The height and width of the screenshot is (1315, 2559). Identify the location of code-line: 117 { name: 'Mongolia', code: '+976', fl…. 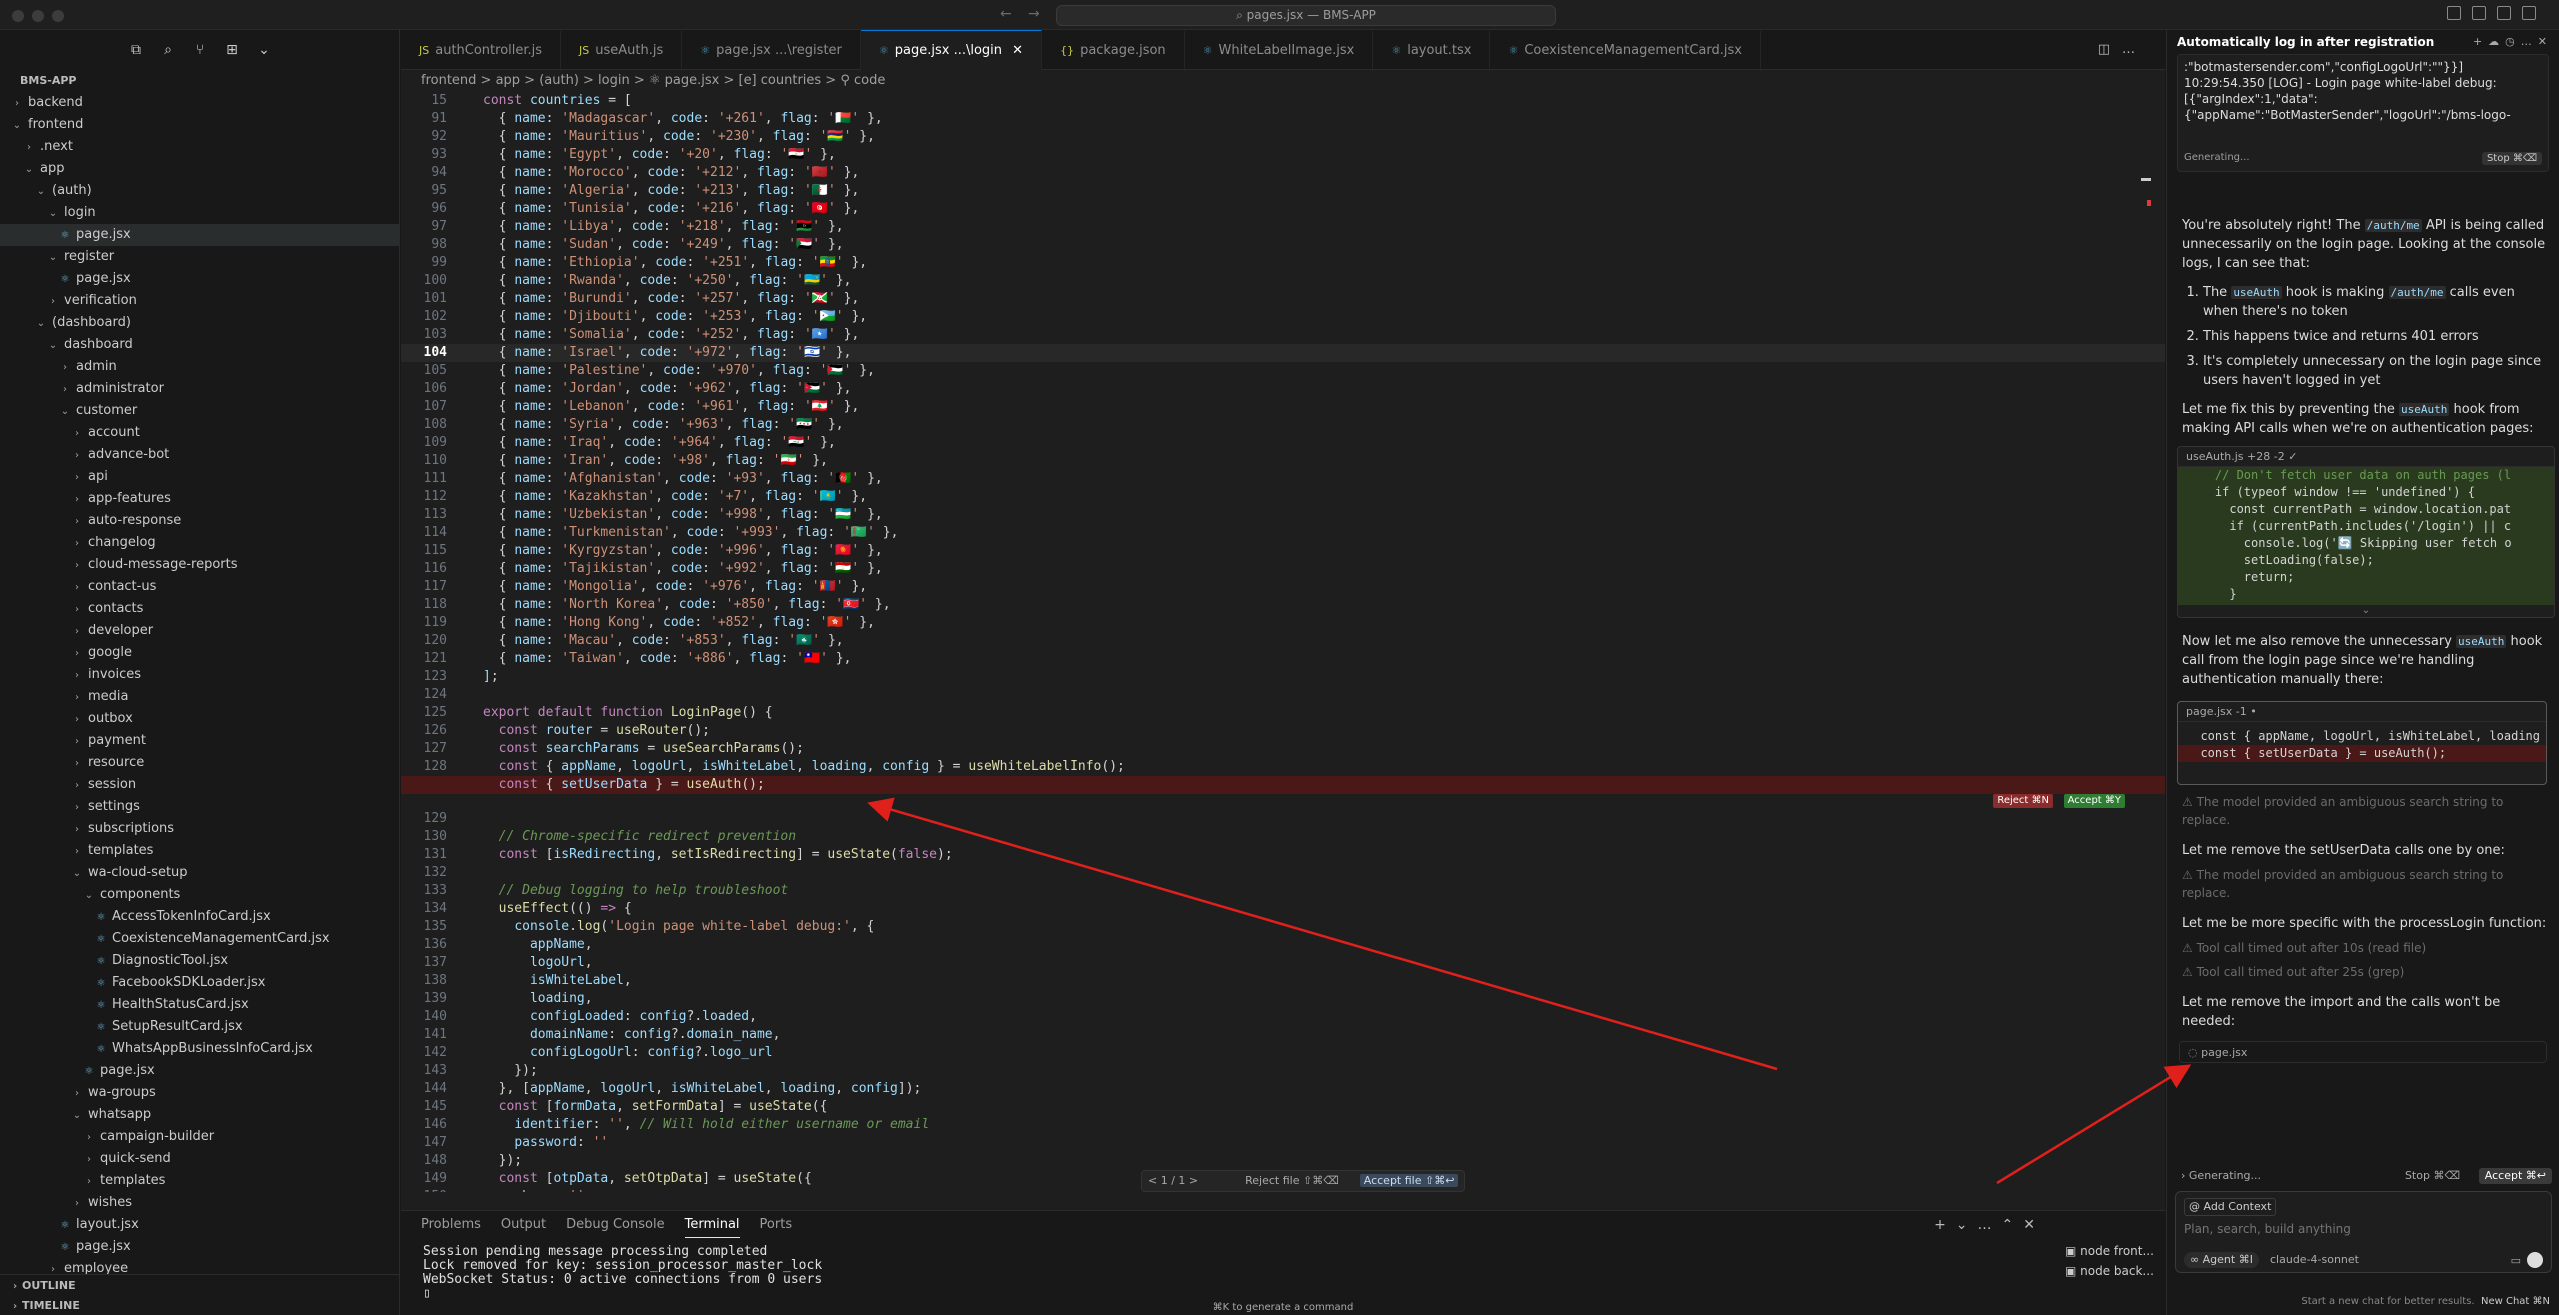
(1283, 587).